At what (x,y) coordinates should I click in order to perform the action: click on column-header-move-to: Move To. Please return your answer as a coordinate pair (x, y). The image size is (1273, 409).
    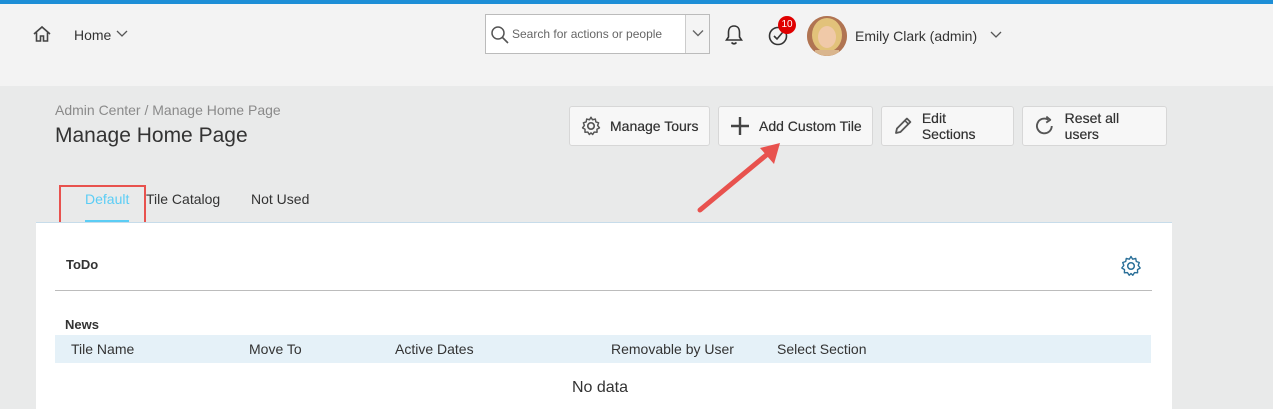
    Looking at the image, I should click on (275, 349).